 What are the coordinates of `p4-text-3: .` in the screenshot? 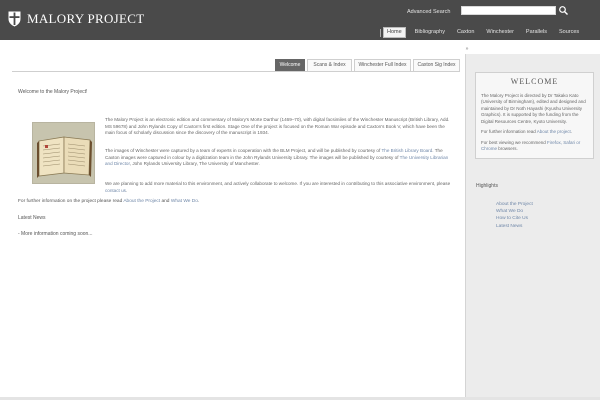 It's located at (198, 201).